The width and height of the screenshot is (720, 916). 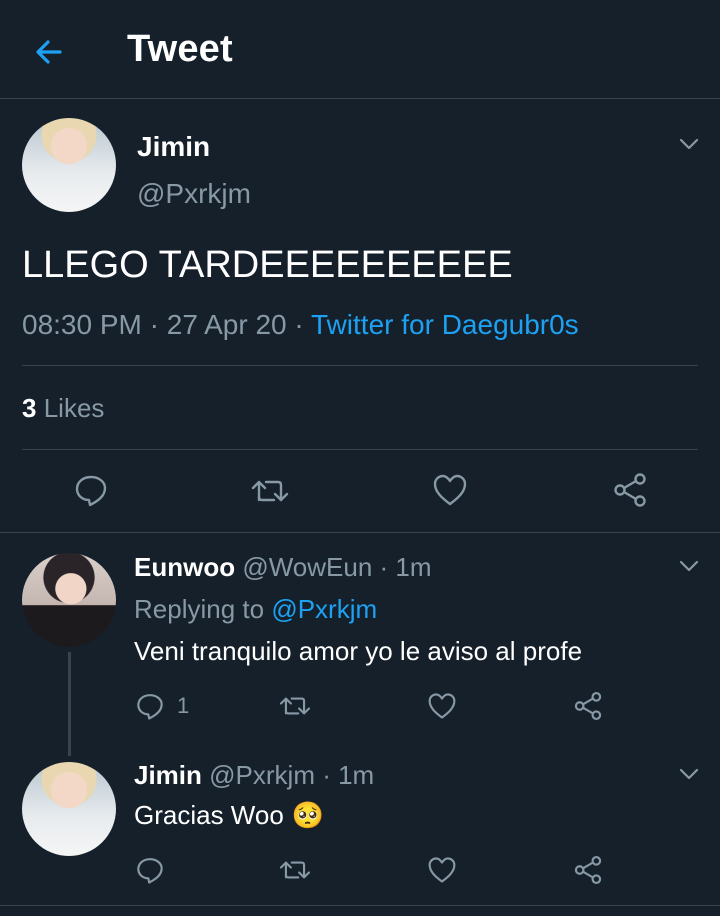 What do you see at coordinates (358, 651) in the screenshot?
I see `reply-text: Veni tranquilo amor yo le aviso al profe` at bounding box center [358, 651].